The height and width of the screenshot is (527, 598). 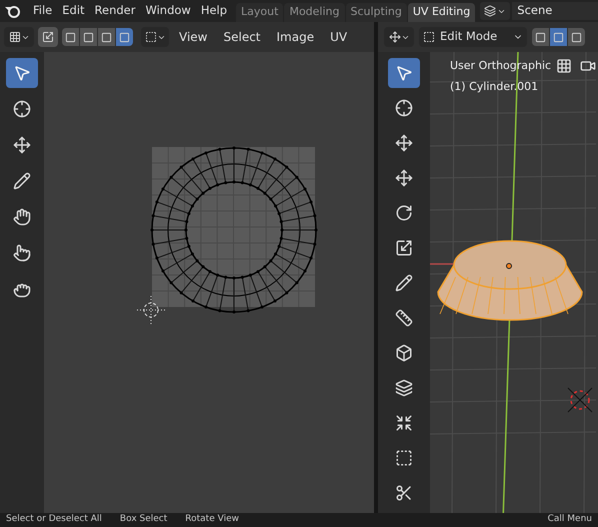 I want to click on workspace-tab: Modeling, so click(x=314, y=12).